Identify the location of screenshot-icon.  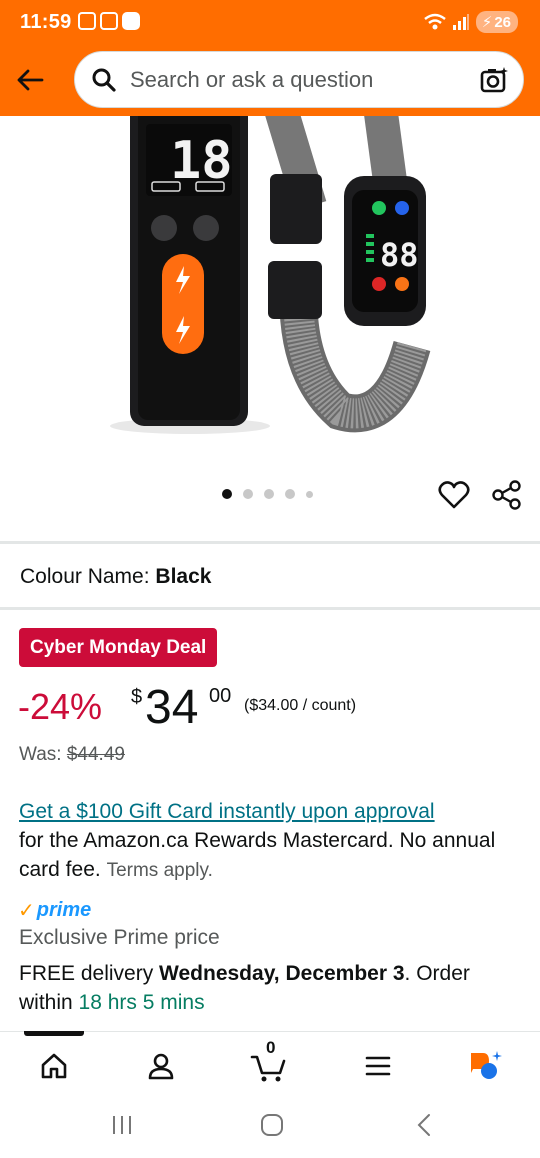
(87, 21).